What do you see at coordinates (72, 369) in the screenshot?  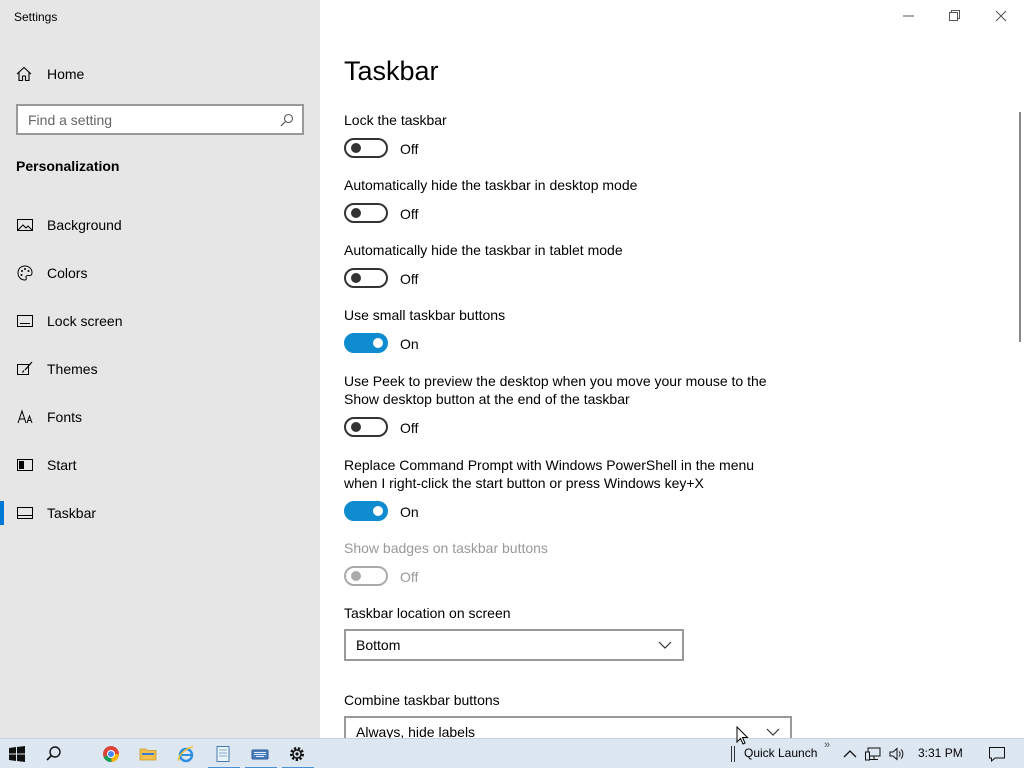 I see `sidebar-item-label: Themes` at bounding box center [72, 369].